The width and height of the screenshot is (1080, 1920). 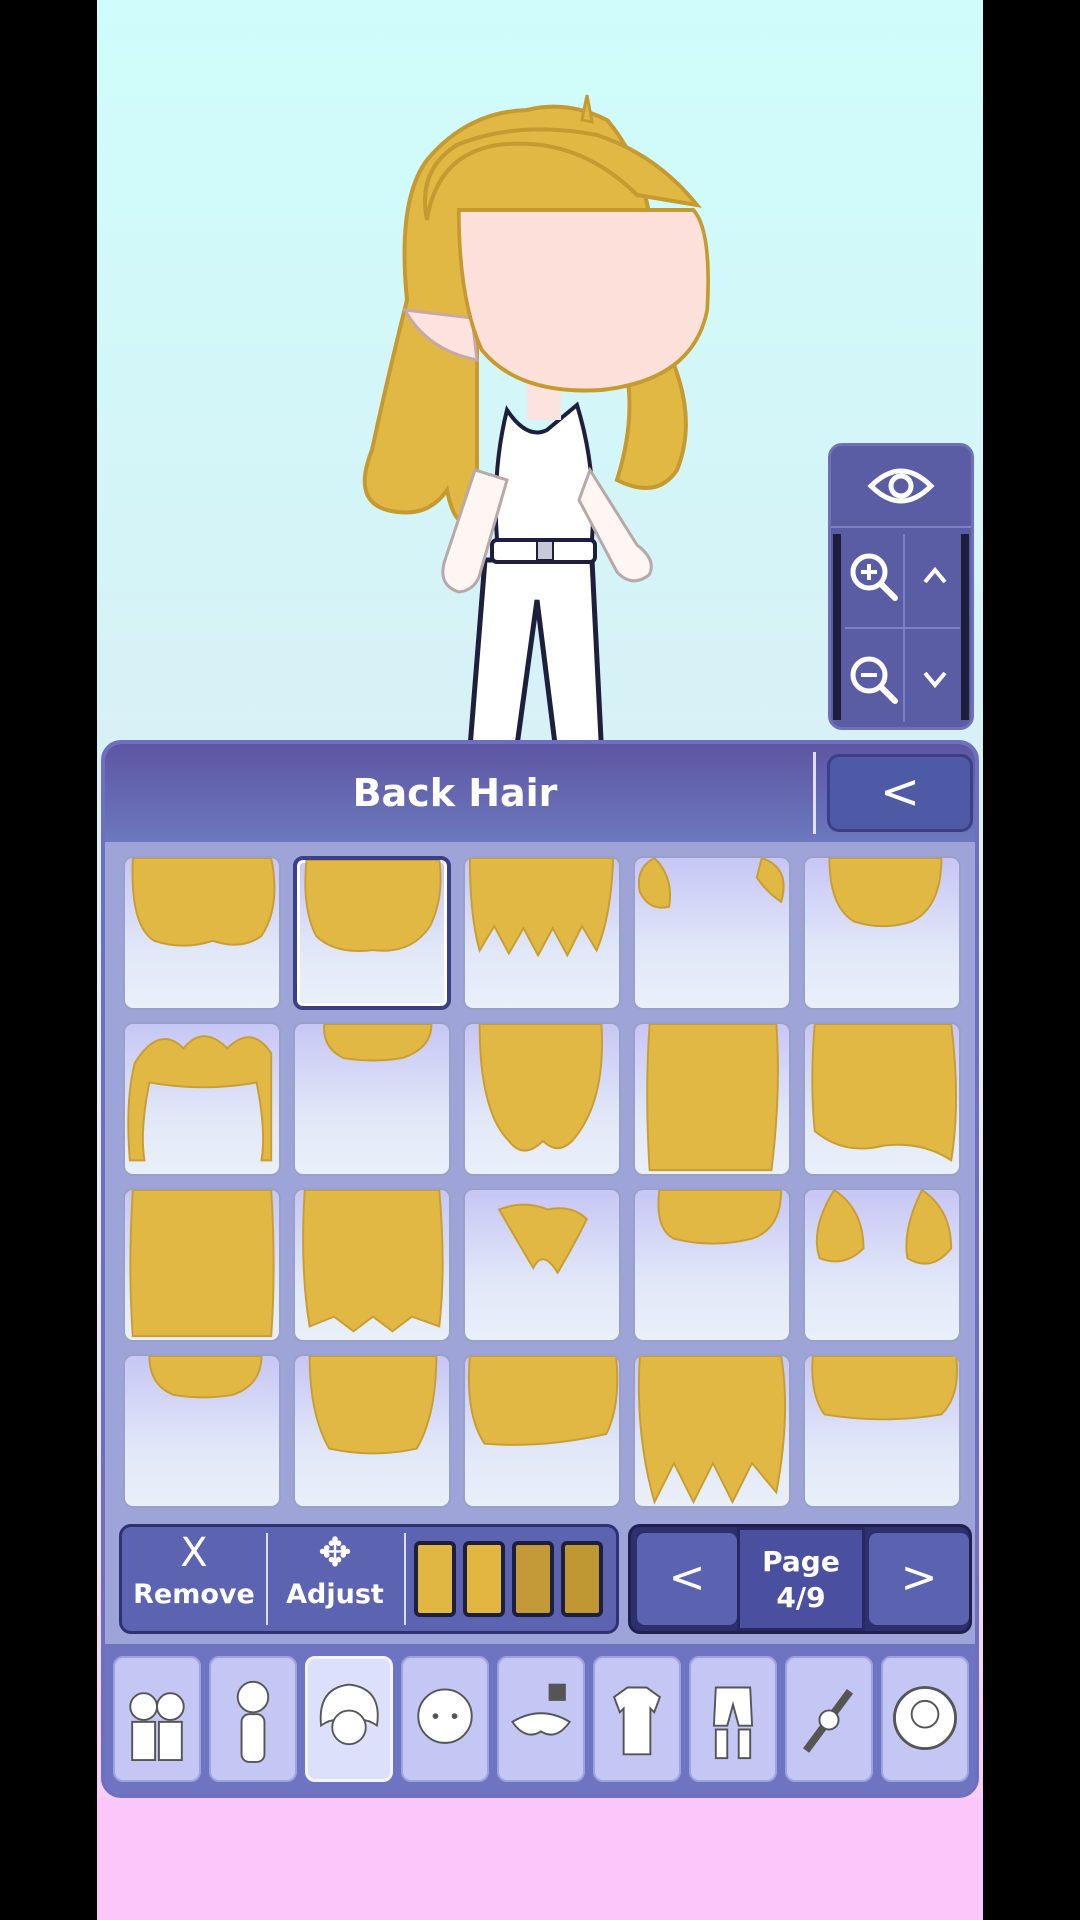 I want to click on face-icon, so click(x=445, y=1716).